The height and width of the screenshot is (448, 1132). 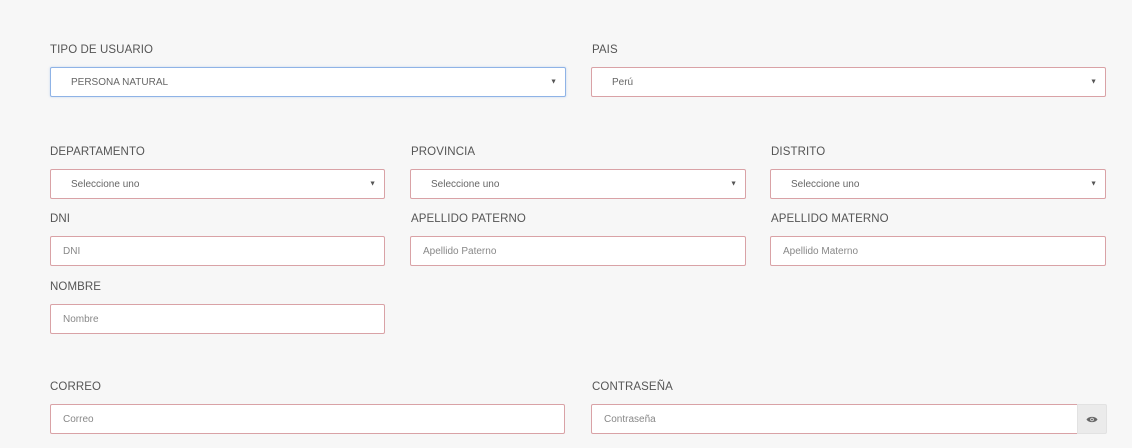 What do you see at coordinates (825, 184) in the screenshot?
I see `distrito-value: Seleccione uno` at bounding box center [825, 184].